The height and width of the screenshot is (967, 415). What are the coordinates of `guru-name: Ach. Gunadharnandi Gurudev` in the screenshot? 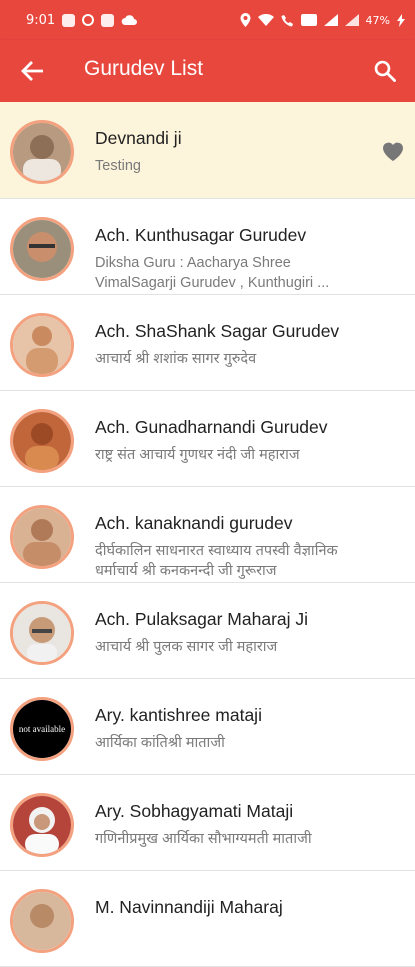 It's located at (211, 427).